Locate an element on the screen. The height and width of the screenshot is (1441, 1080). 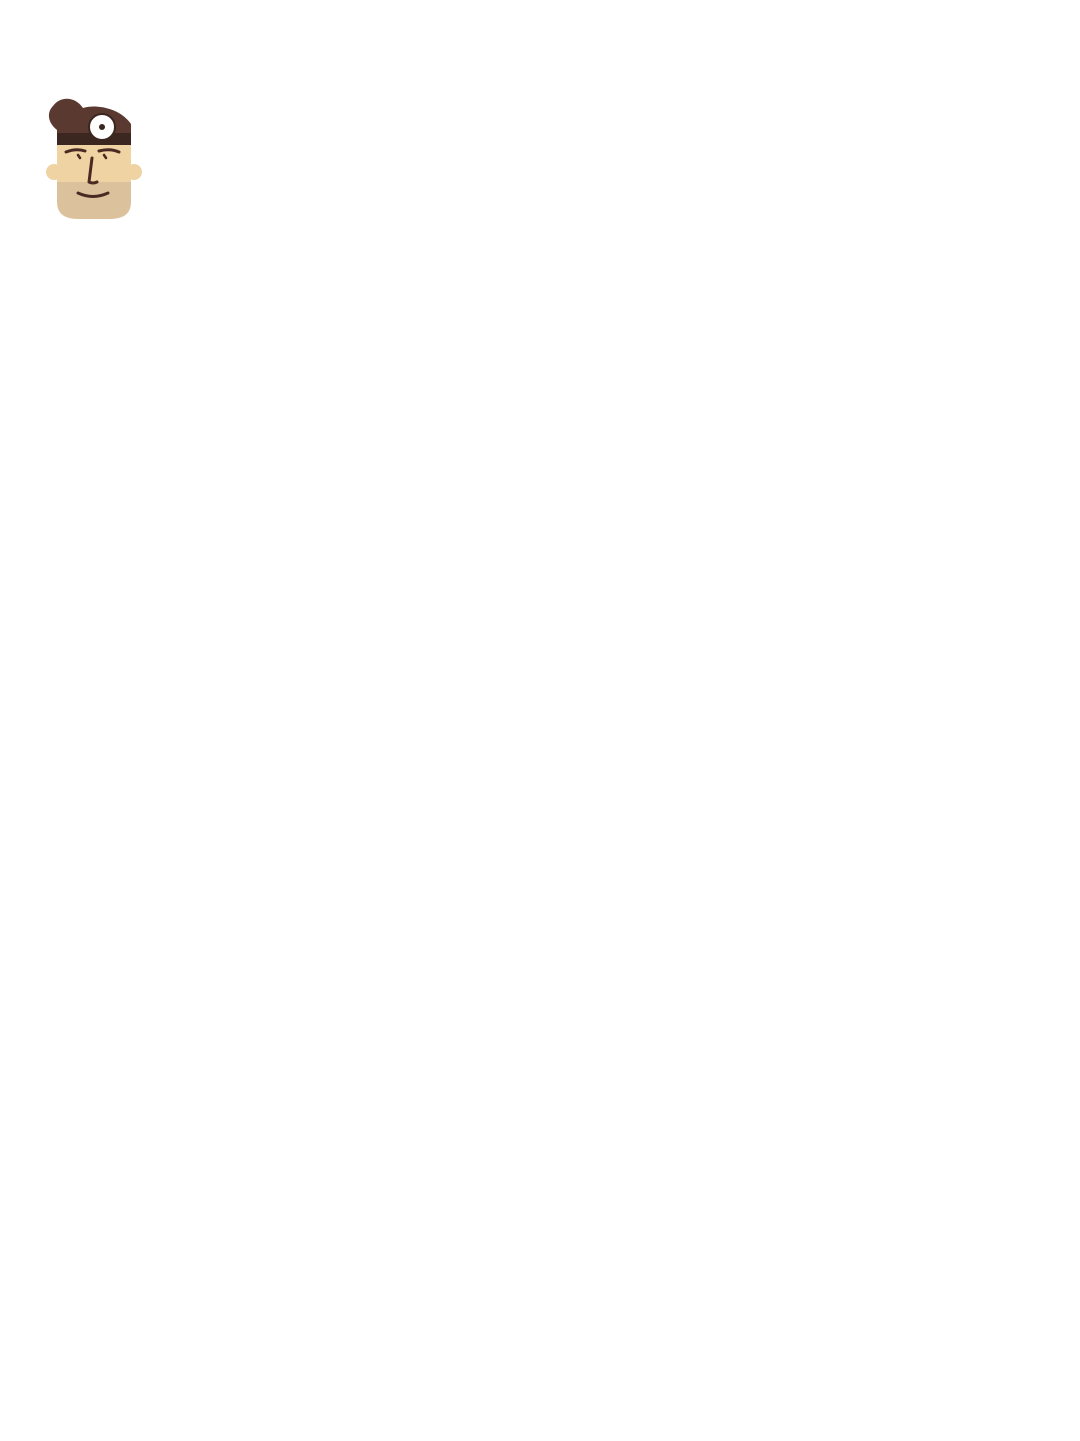
face-lower is located at coordinates (94, 200).